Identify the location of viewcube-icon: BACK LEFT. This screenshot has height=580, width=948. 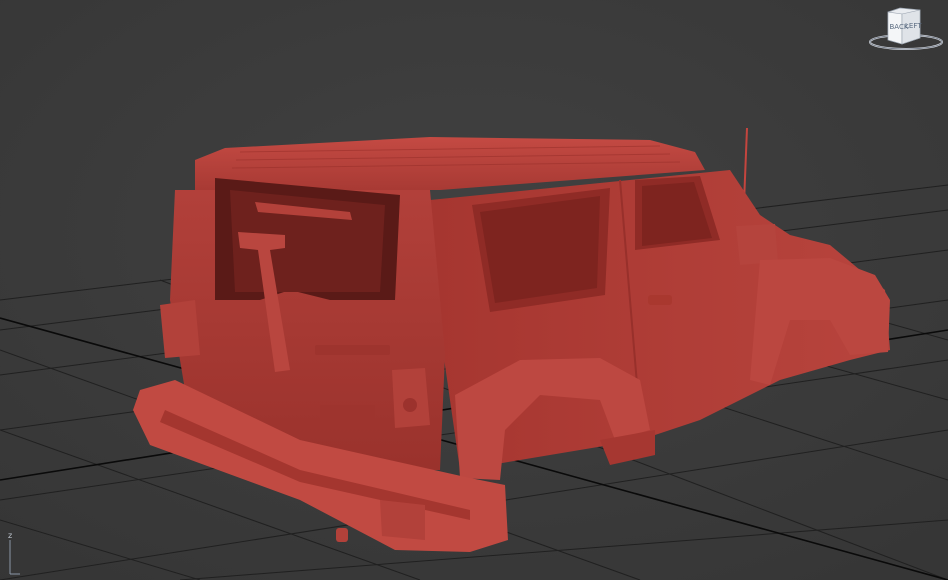
(905, 28).